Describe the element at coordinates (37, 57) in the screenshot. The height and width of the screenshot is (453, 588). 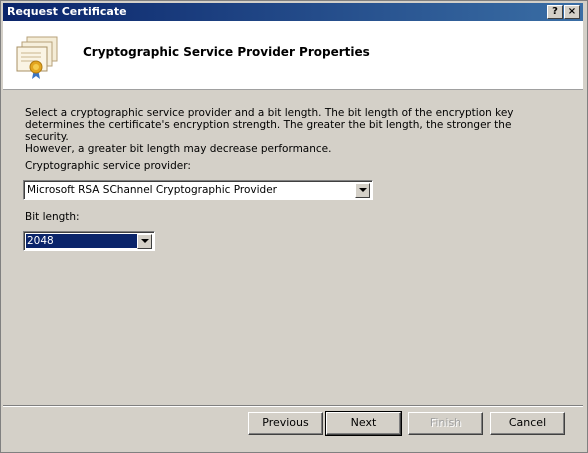
I see `certificate-icon` at that location.